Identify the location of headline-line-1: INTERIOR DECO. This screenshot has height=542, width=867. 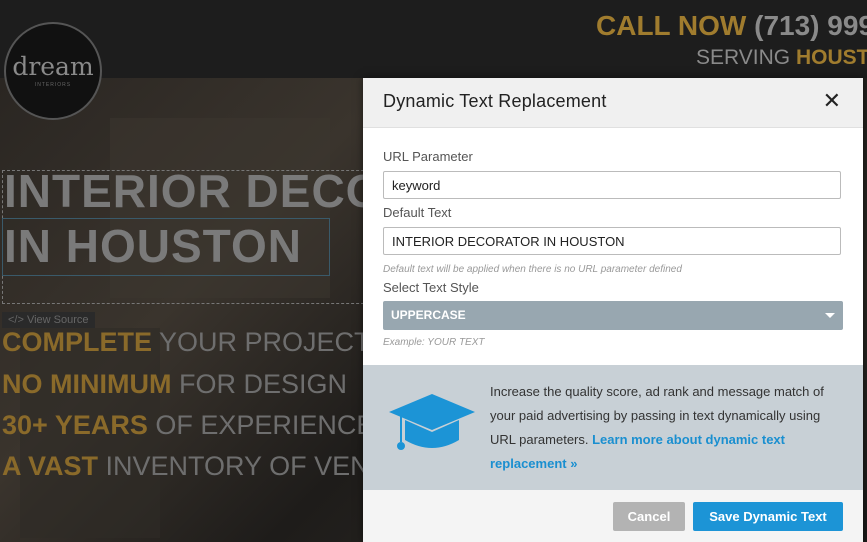
(193, 191).